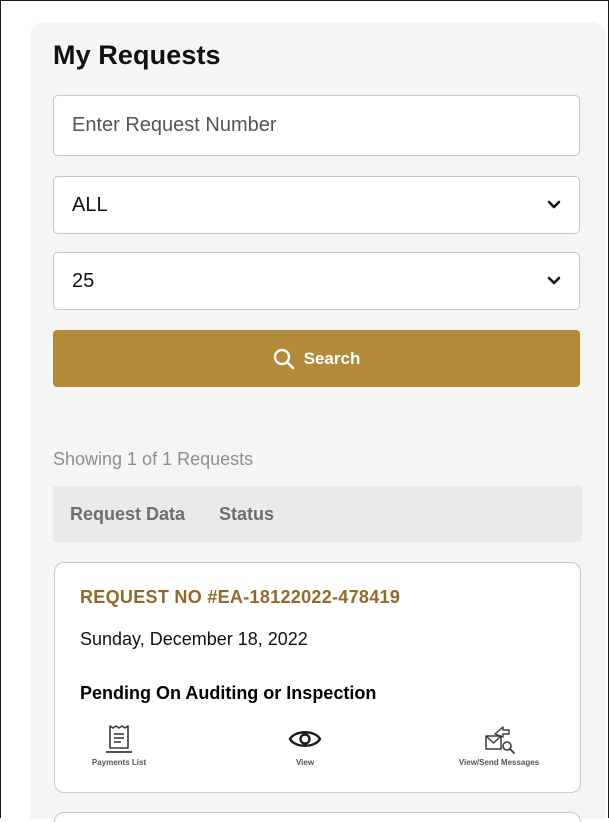 This screenshot has width=609, height=822. Describe the element at coordinates (316, 205) in the screenshot. I see `status-select: ALL` at that location.